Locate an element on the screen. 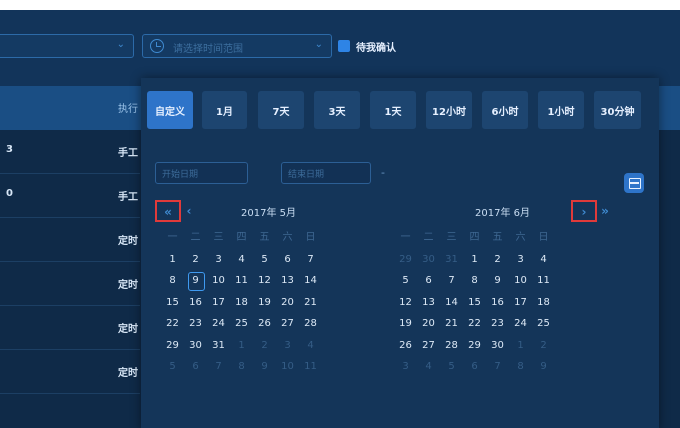  time-range-input: 请选择时间范围 ⌄ is located at coordinates (237, 46).